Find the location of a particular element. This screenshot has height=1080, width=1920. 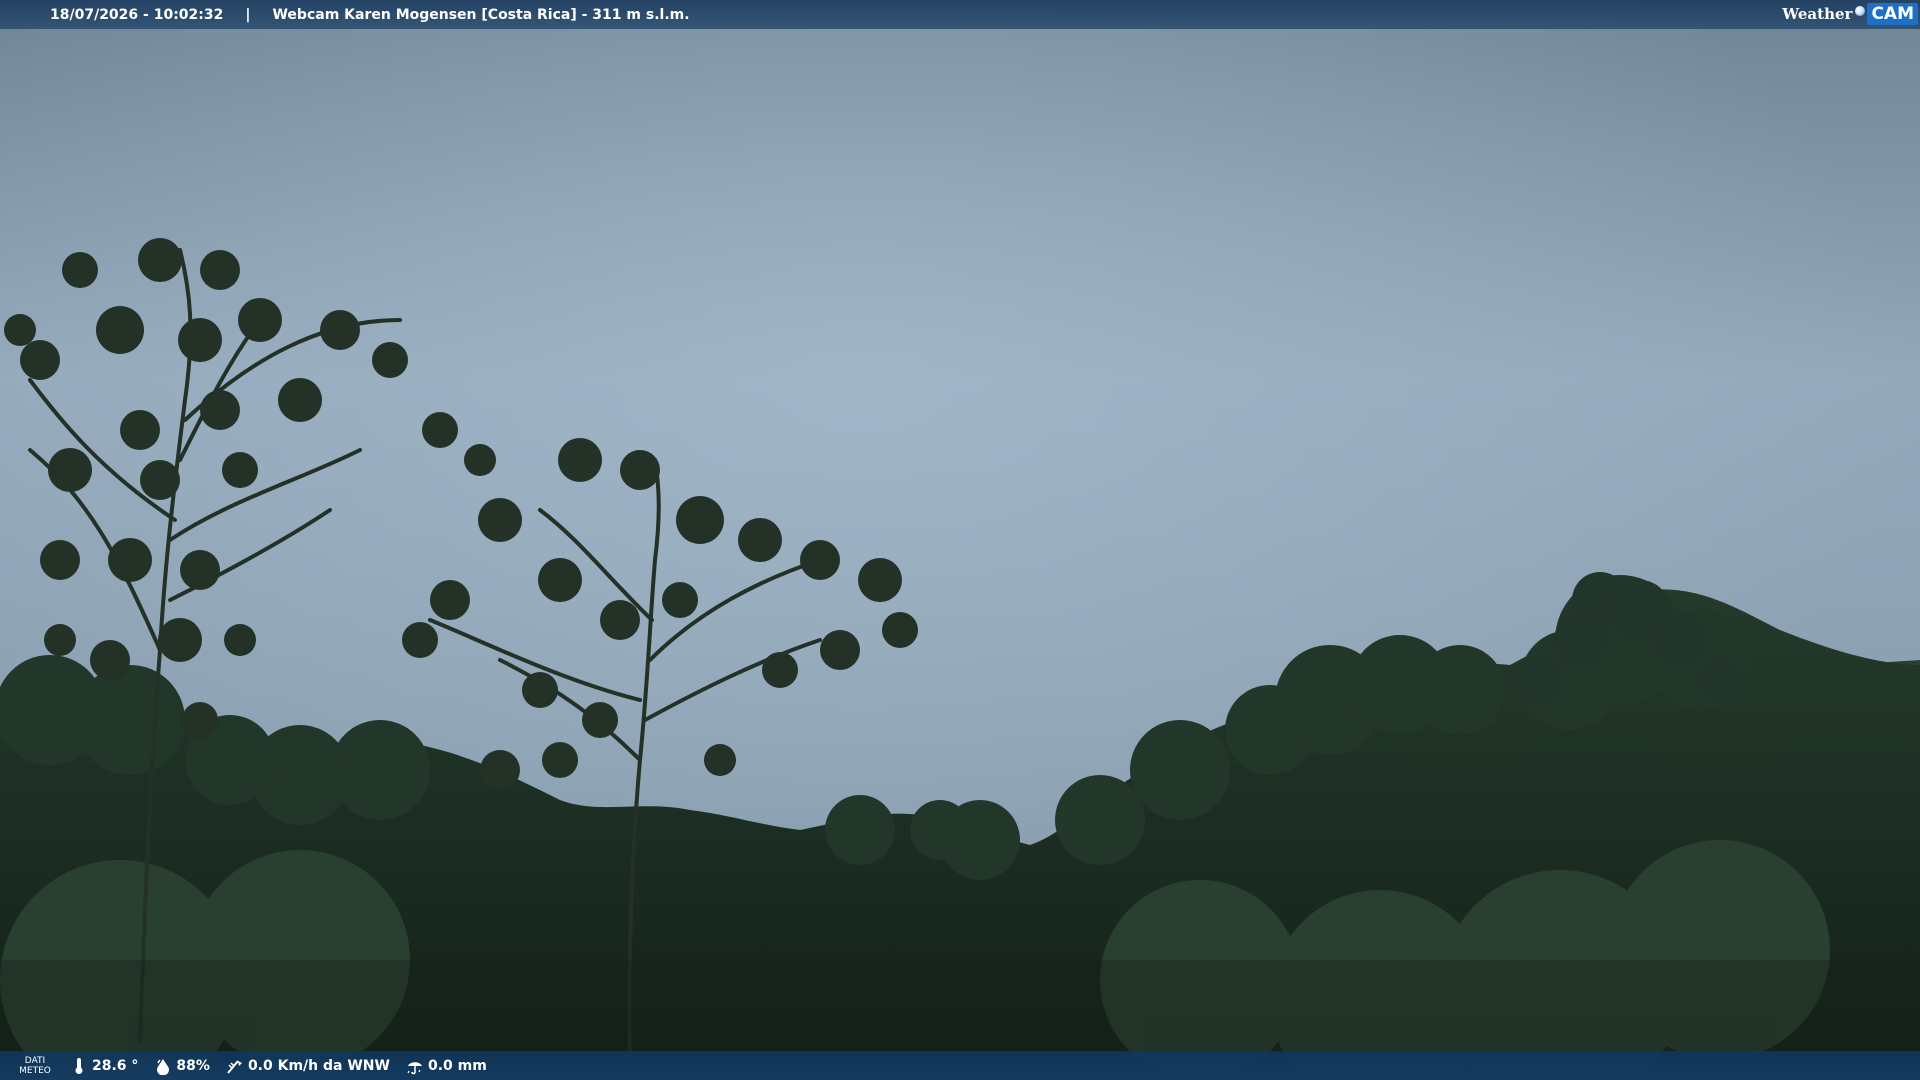

dati-meteo-label: DATI METEO is located at coordinates (35, 1066).